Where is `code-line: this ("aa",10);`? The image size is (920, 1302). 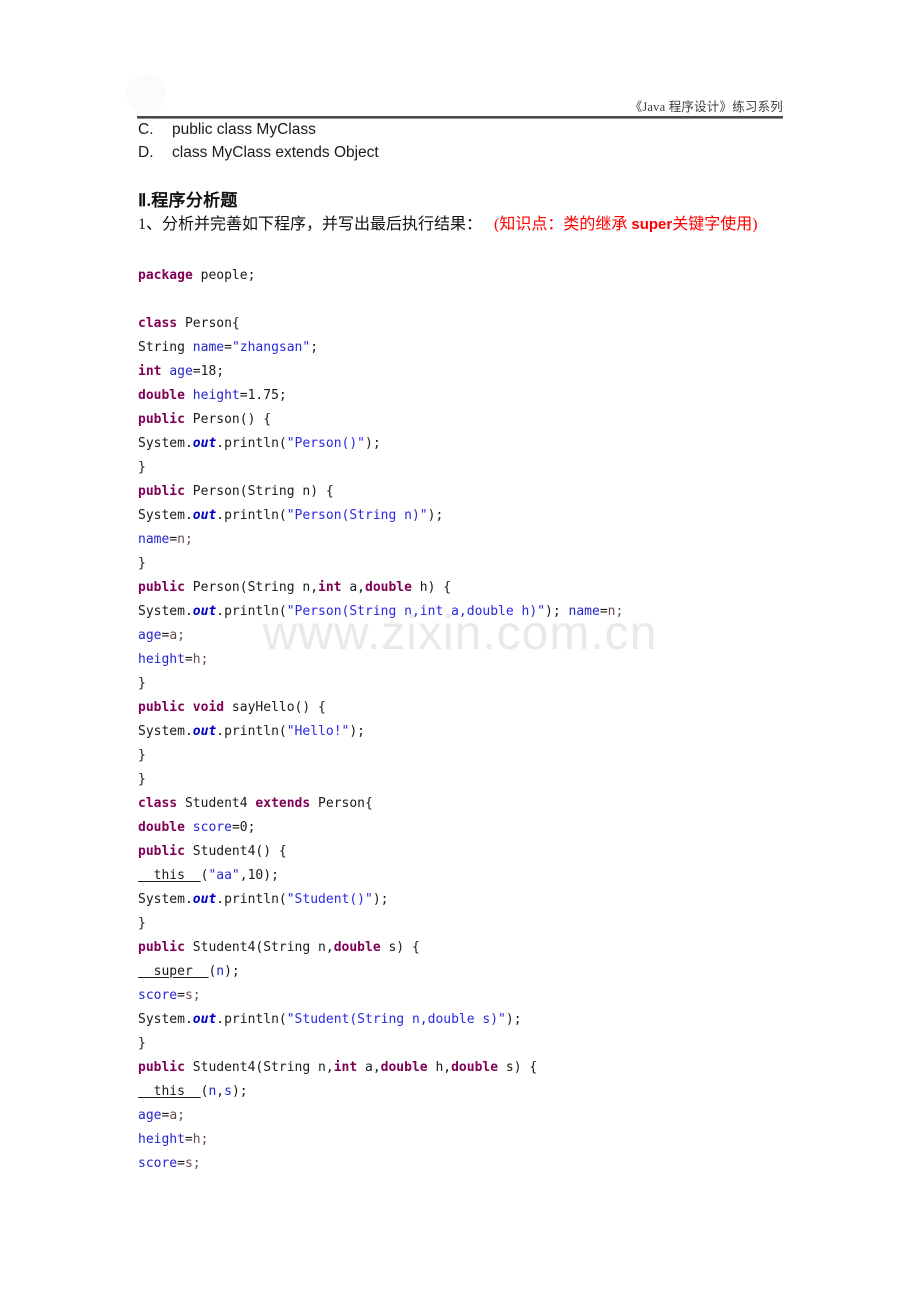
code-line: this ("aa",10); is located at coordinates (488, 876).